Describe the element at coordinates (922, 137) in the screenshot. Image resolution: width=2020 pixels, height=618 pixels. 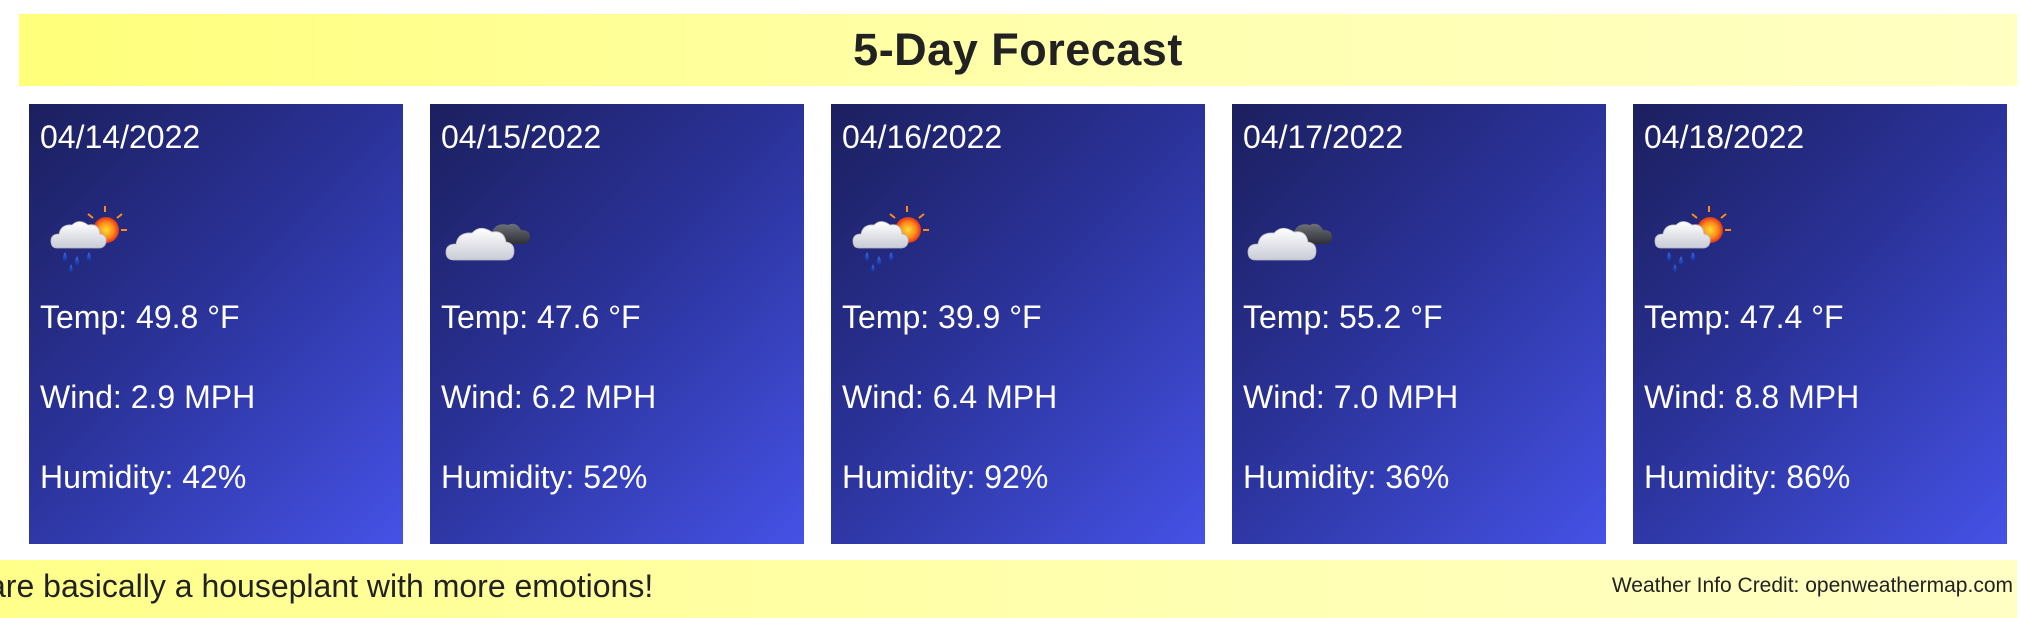
I see `forecast-date: 04/16/2022` at that location.